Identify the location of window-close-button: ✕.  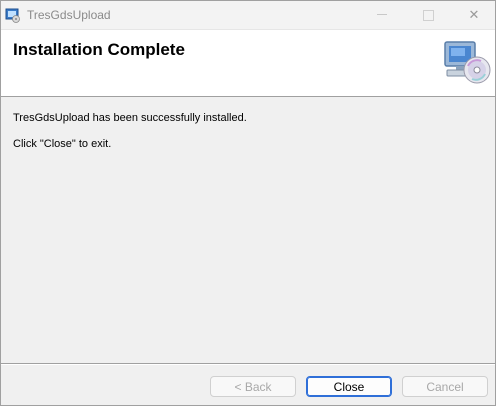
(473, 15).